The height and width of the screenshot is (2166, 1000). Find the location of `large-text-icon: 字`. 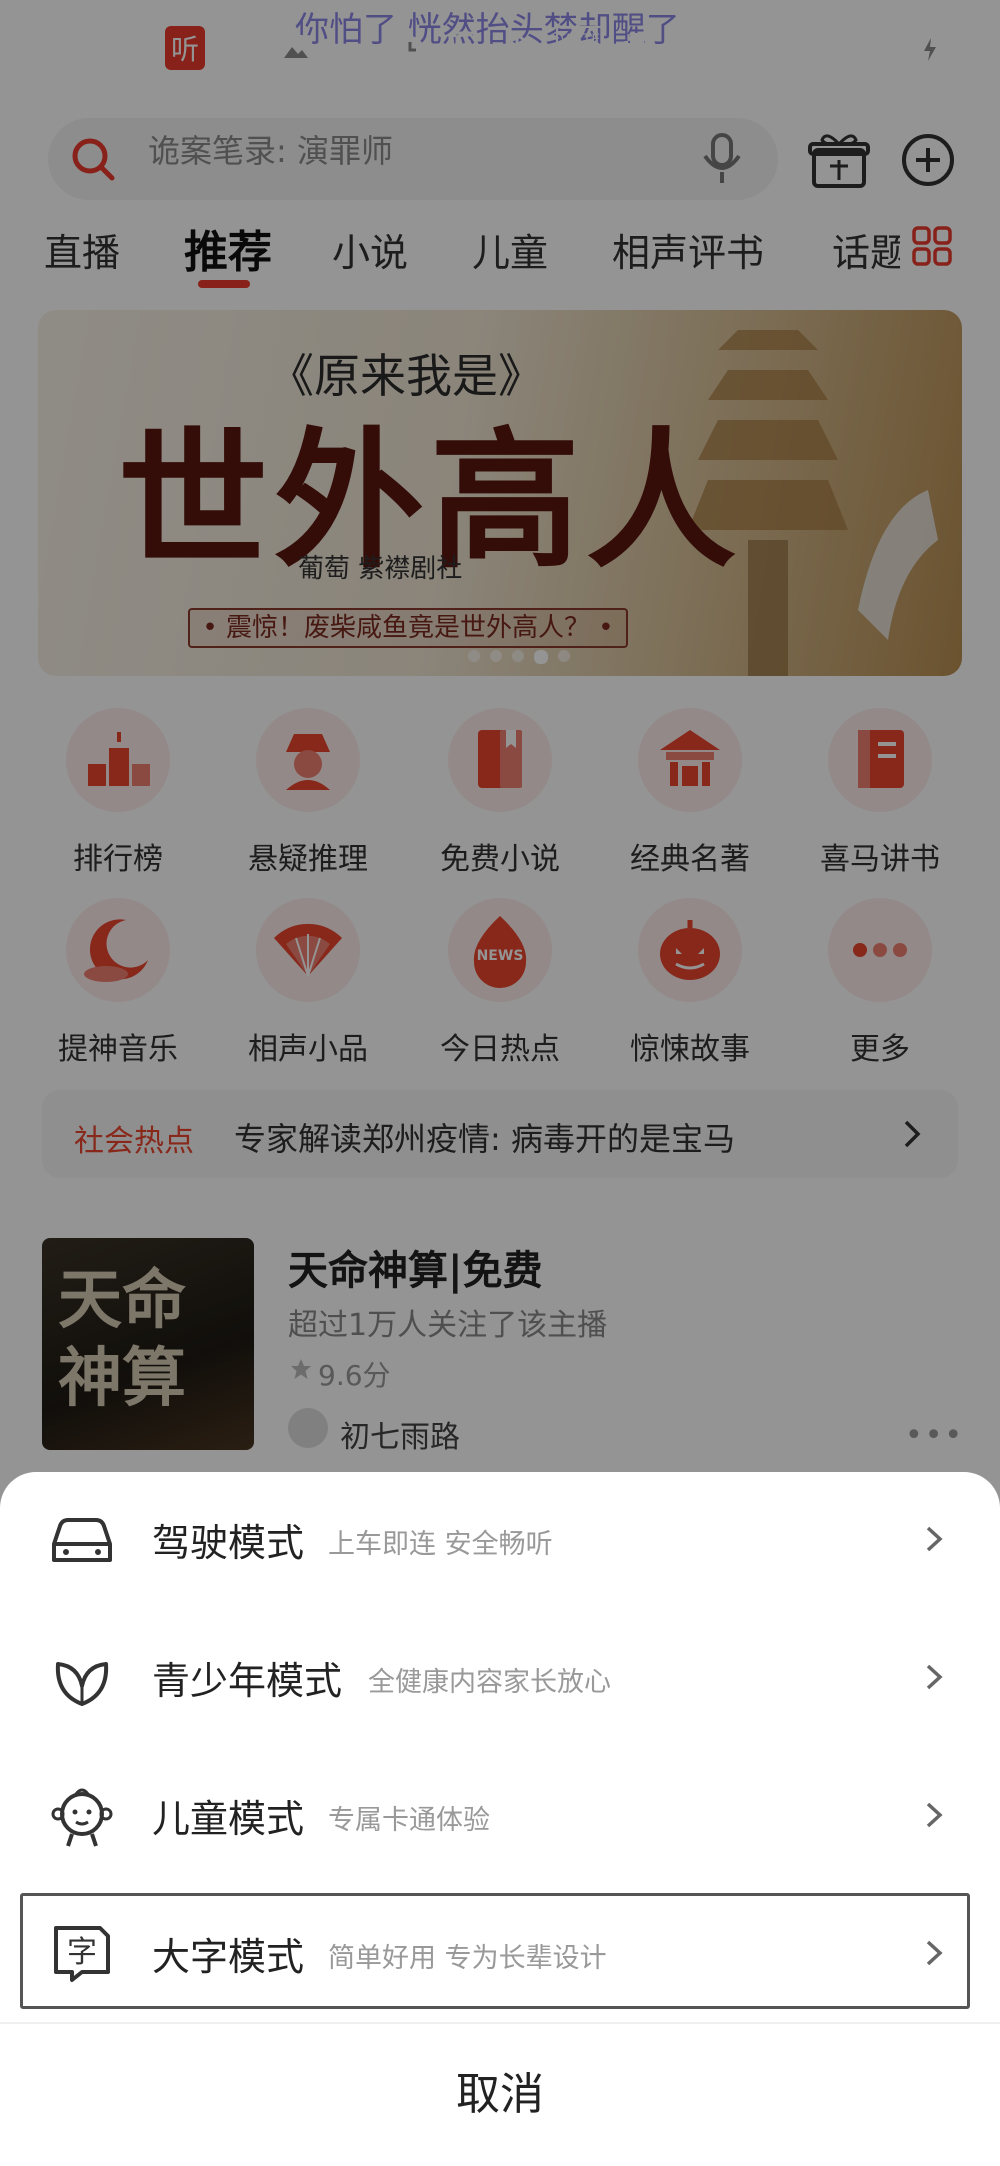

large-text-icon: 字 is located at coordinates (82, 1954).